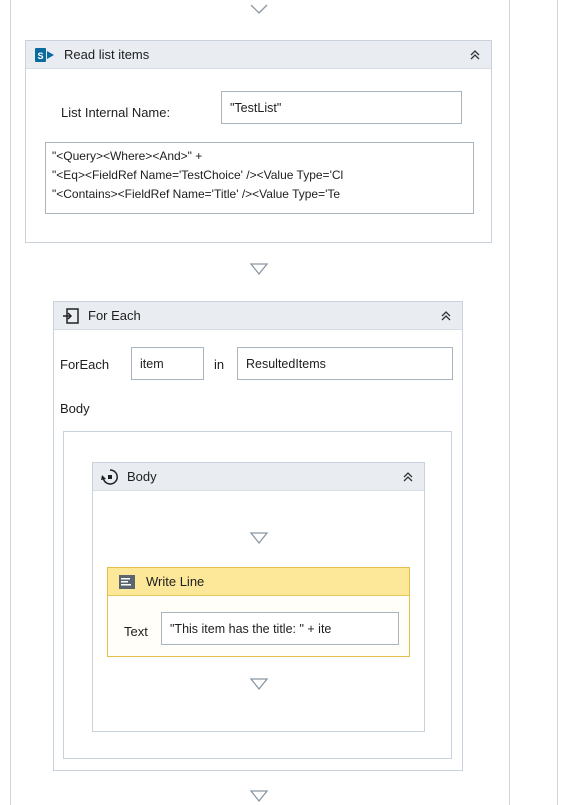 Image resolution: width=566 pixels, height=805 pixels. Describe the element at coordinates (258, 55) in the screenshot. I see `read-list-items-header: S Read list items` at that location.